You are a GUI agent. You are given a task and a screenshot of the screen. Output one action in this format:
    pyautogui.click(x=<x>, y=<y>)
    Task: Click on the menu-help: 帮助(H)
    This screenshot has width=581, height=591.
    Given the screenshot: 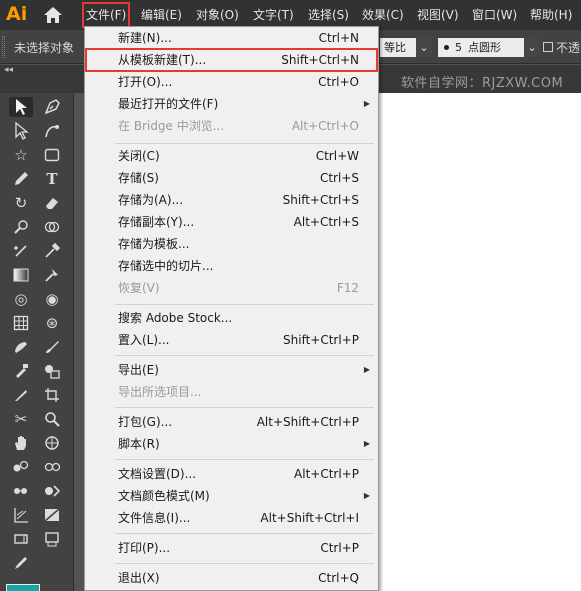 What is the action you would take?
    pyautogui.click(x=551, y=15)
    